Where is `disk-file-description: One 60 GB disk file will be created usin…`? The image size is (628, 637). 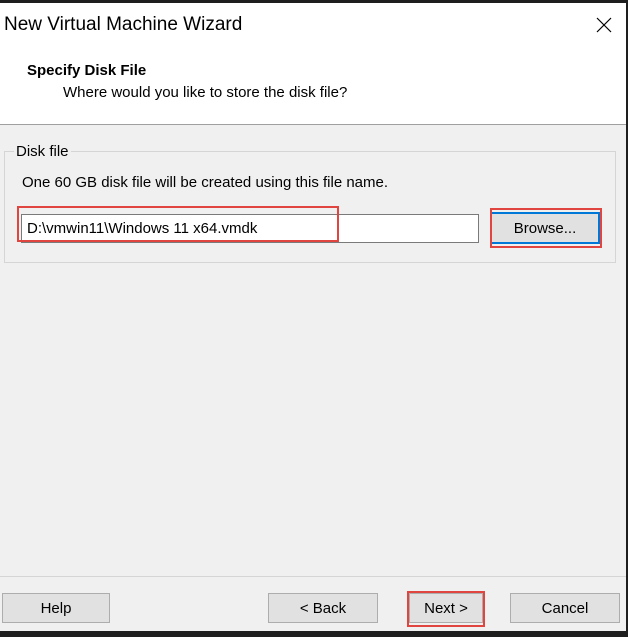
disk-file-description: One 60 GB disk file will be created usin… is located at coordinates (205, 182).